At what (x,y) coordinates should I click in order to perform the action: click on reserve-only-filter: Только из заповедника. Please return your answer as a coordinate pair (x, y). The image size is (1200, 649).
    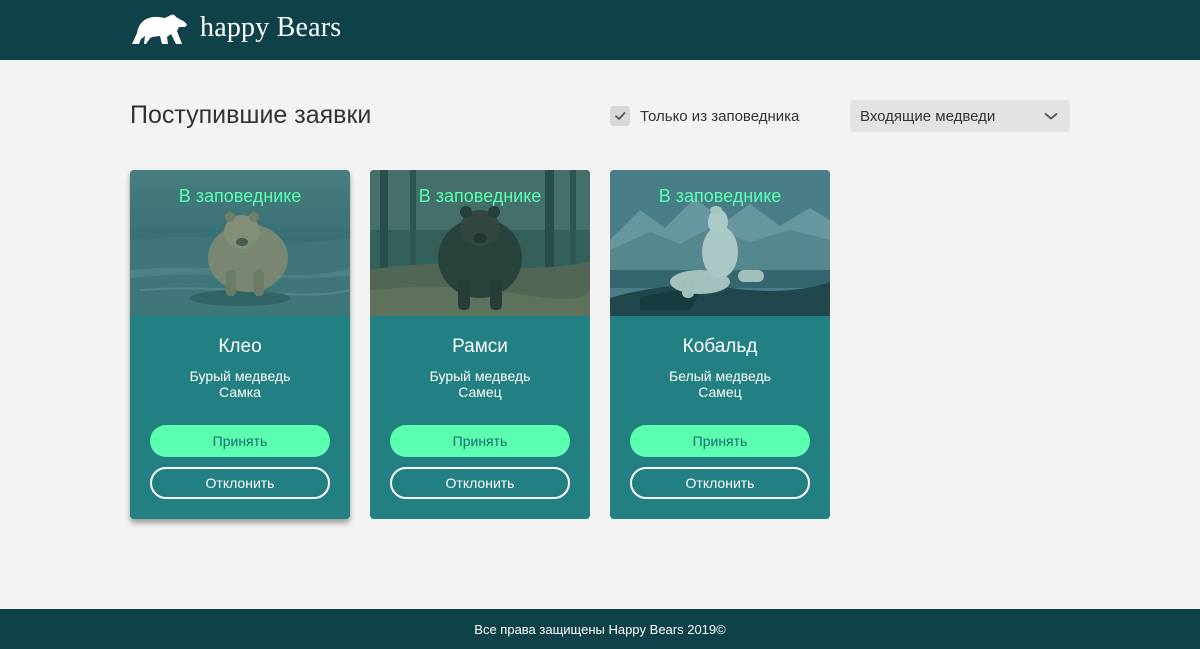
    Looking at the image, I should click on (704, 116).